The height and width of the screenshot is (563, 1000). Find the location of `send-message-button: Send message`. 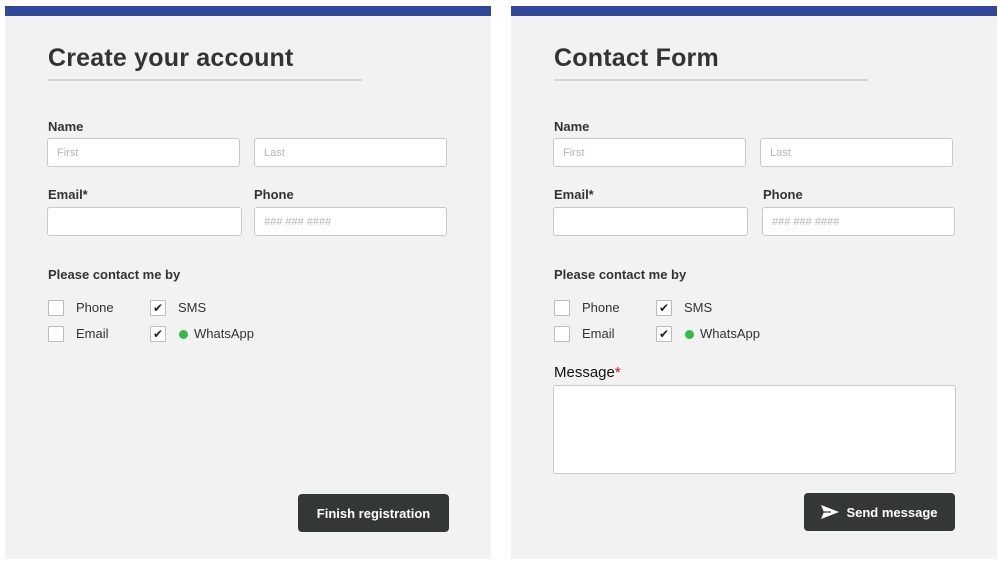

send-message-button: Send message is located at coordinates (879, 512).